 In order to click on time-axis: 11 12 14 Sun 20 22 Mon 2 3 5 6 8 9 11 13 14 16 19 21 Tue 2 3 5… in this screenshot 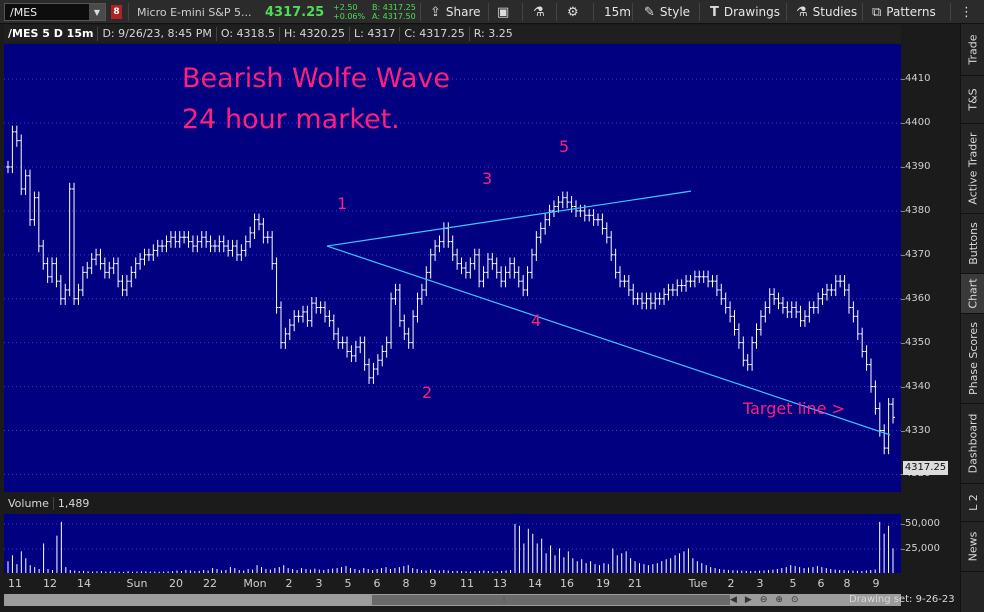, I will do `click(452, 583)`.